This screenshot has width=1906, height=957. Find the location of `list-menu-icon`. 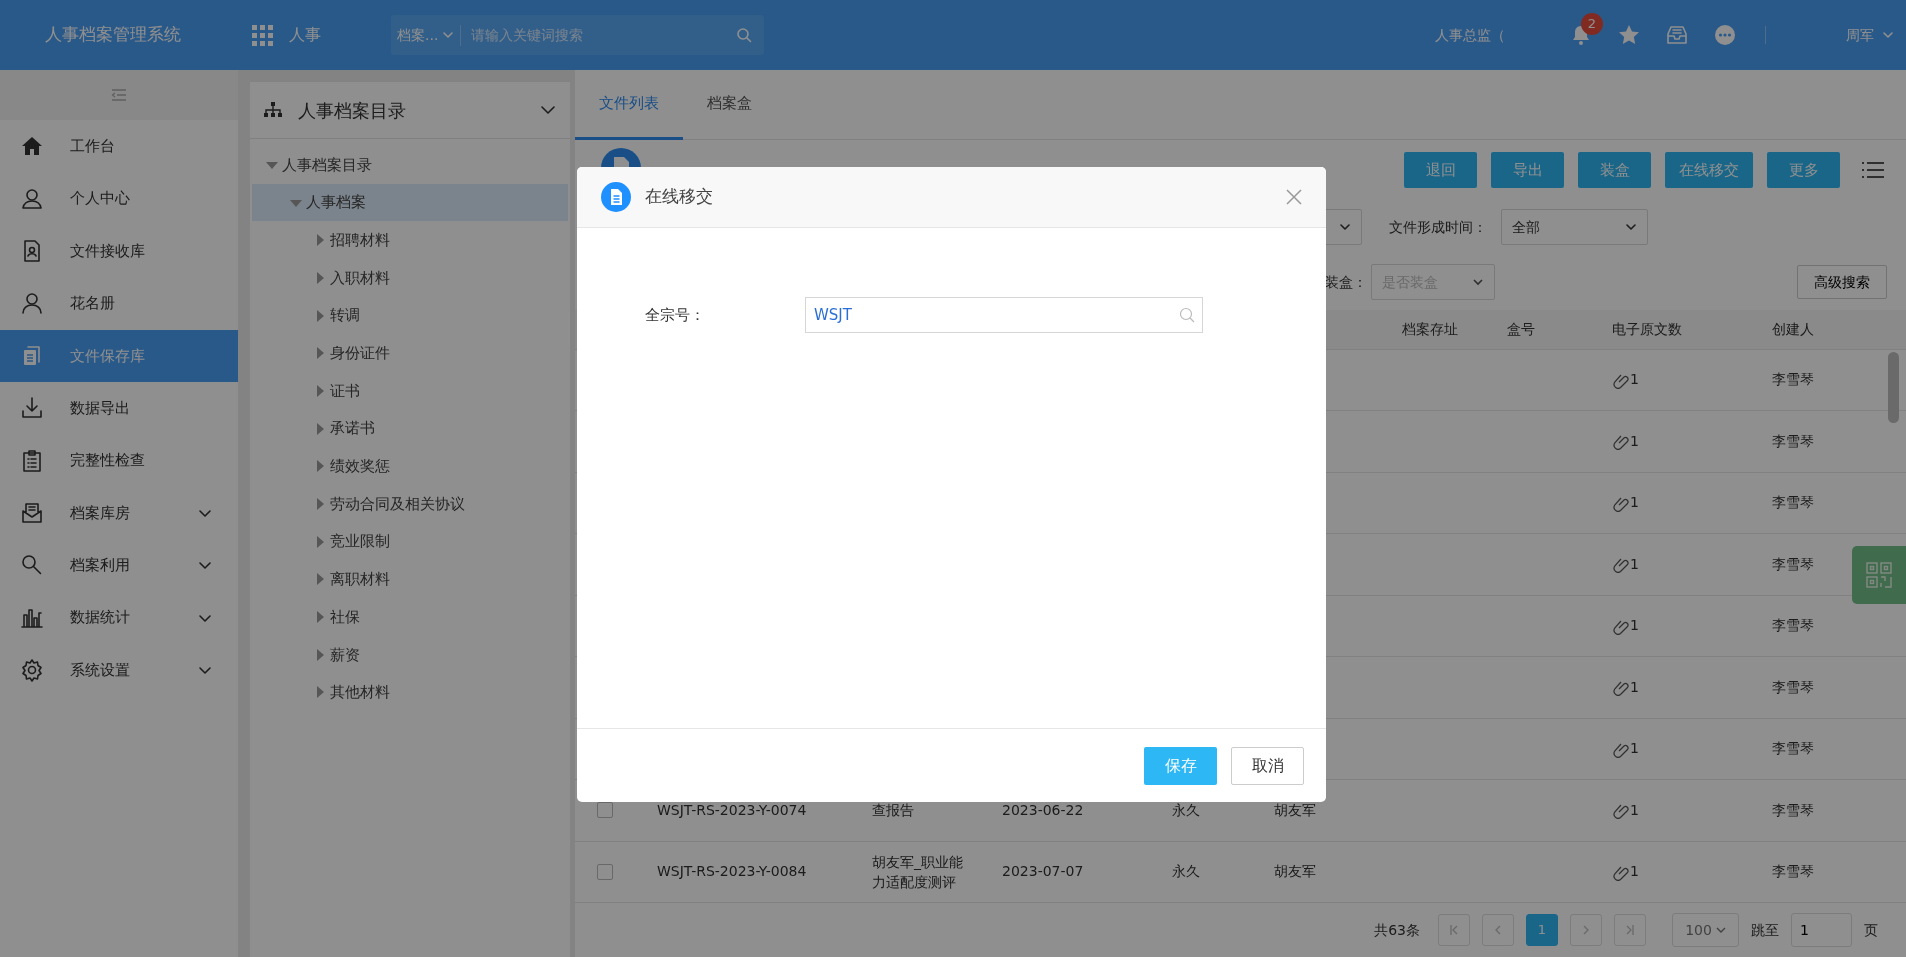

list-menu-icon is located at coordinates (1873, 169).